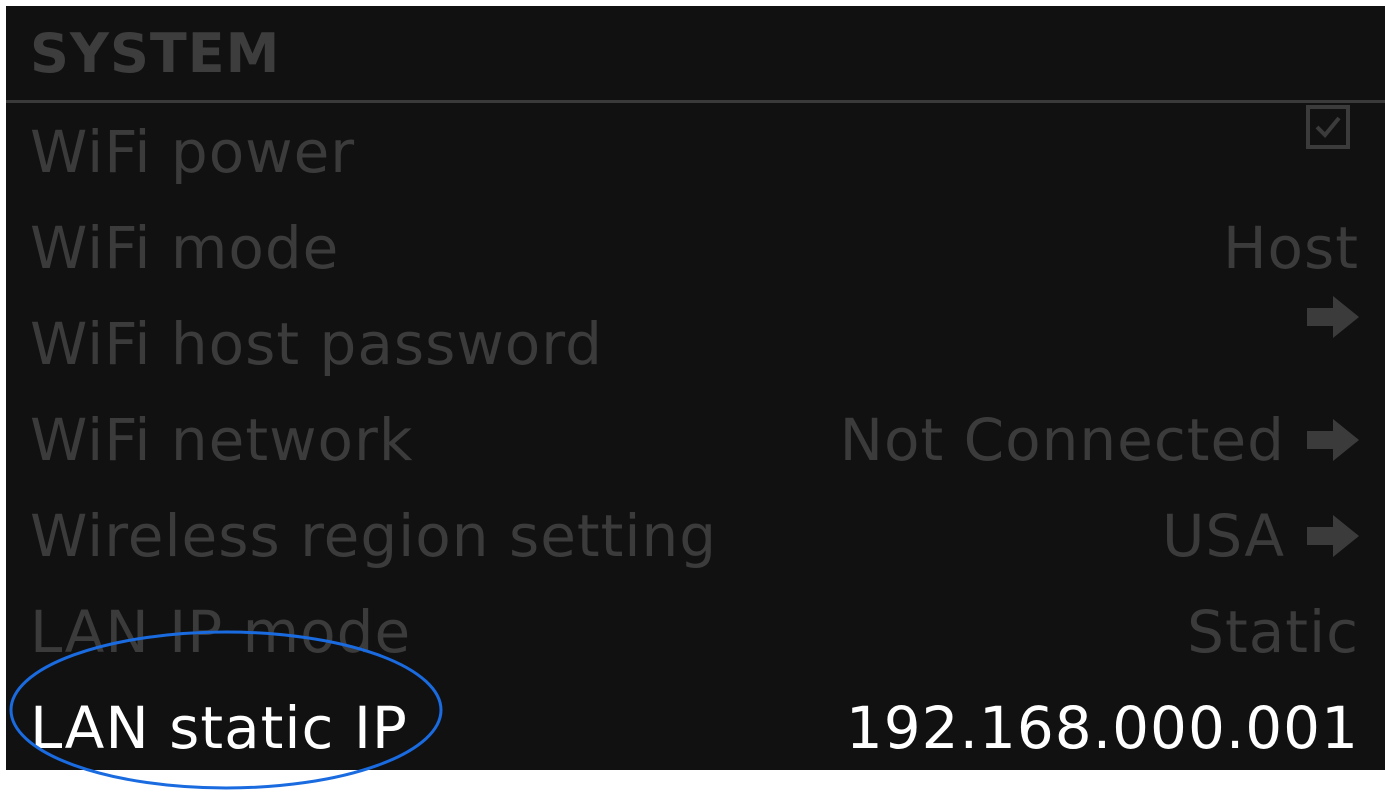 The height and width of the screenshot is (800, 1385). Describe the element at coordinates (1223, 536) in the screenshot. I see `wireless-region-value: USA` at that location.